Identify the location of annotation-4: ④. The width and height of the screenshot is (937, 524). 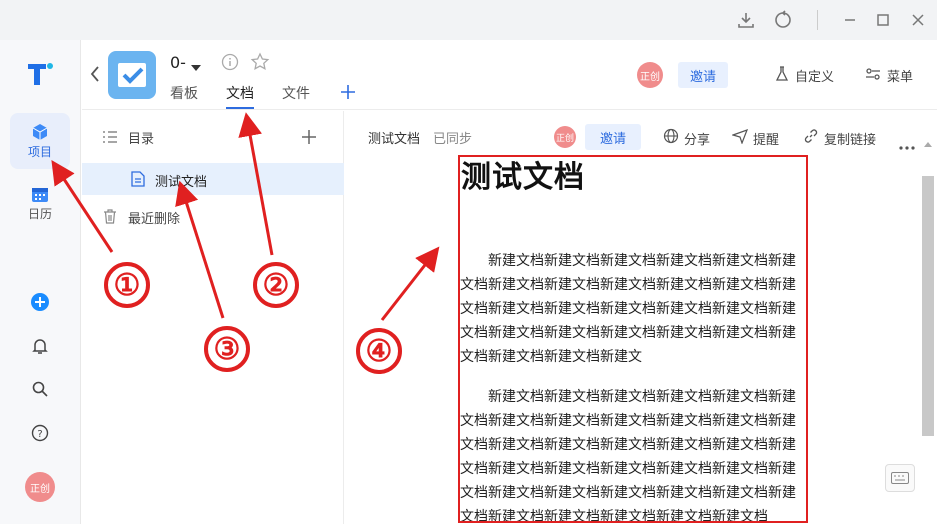
(379, 351).